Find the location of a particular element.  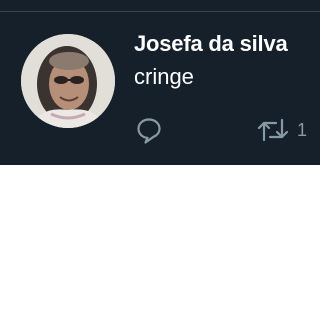

retweet-button: 1 is located at coordinates (281, 130).